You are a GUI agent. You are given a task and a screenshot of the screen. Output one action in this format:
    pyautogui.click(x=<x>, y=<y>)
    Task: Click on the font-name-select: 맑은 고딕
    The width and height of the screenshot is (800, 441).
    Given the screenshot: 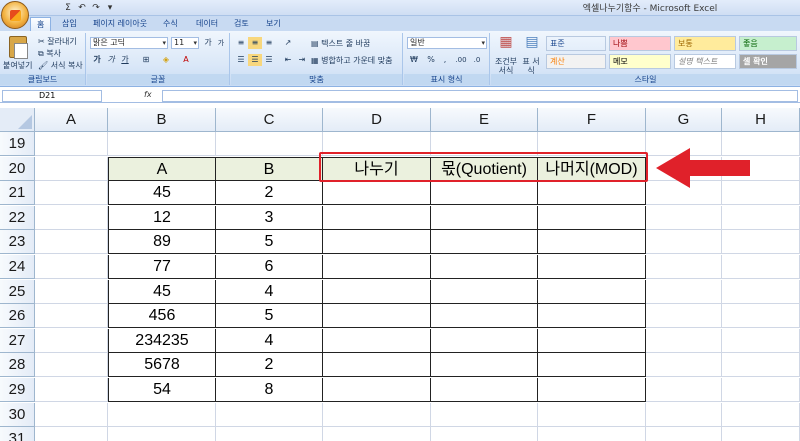 What is the action you would take?
    pyautogui.click(x=129, y=43)
    